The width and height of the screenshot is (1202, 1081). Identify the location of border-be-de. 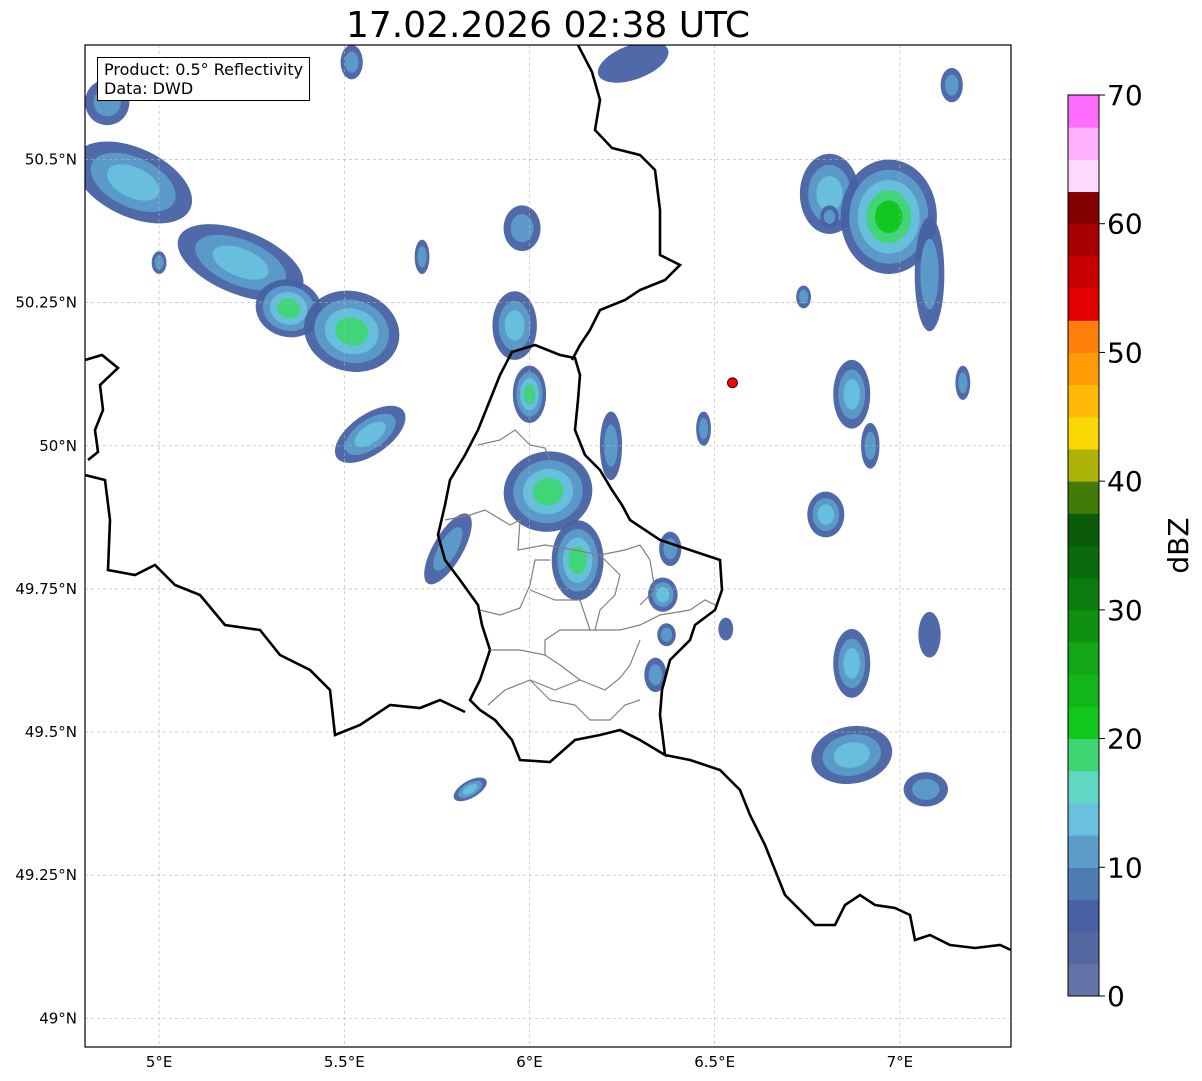
(626, 203).